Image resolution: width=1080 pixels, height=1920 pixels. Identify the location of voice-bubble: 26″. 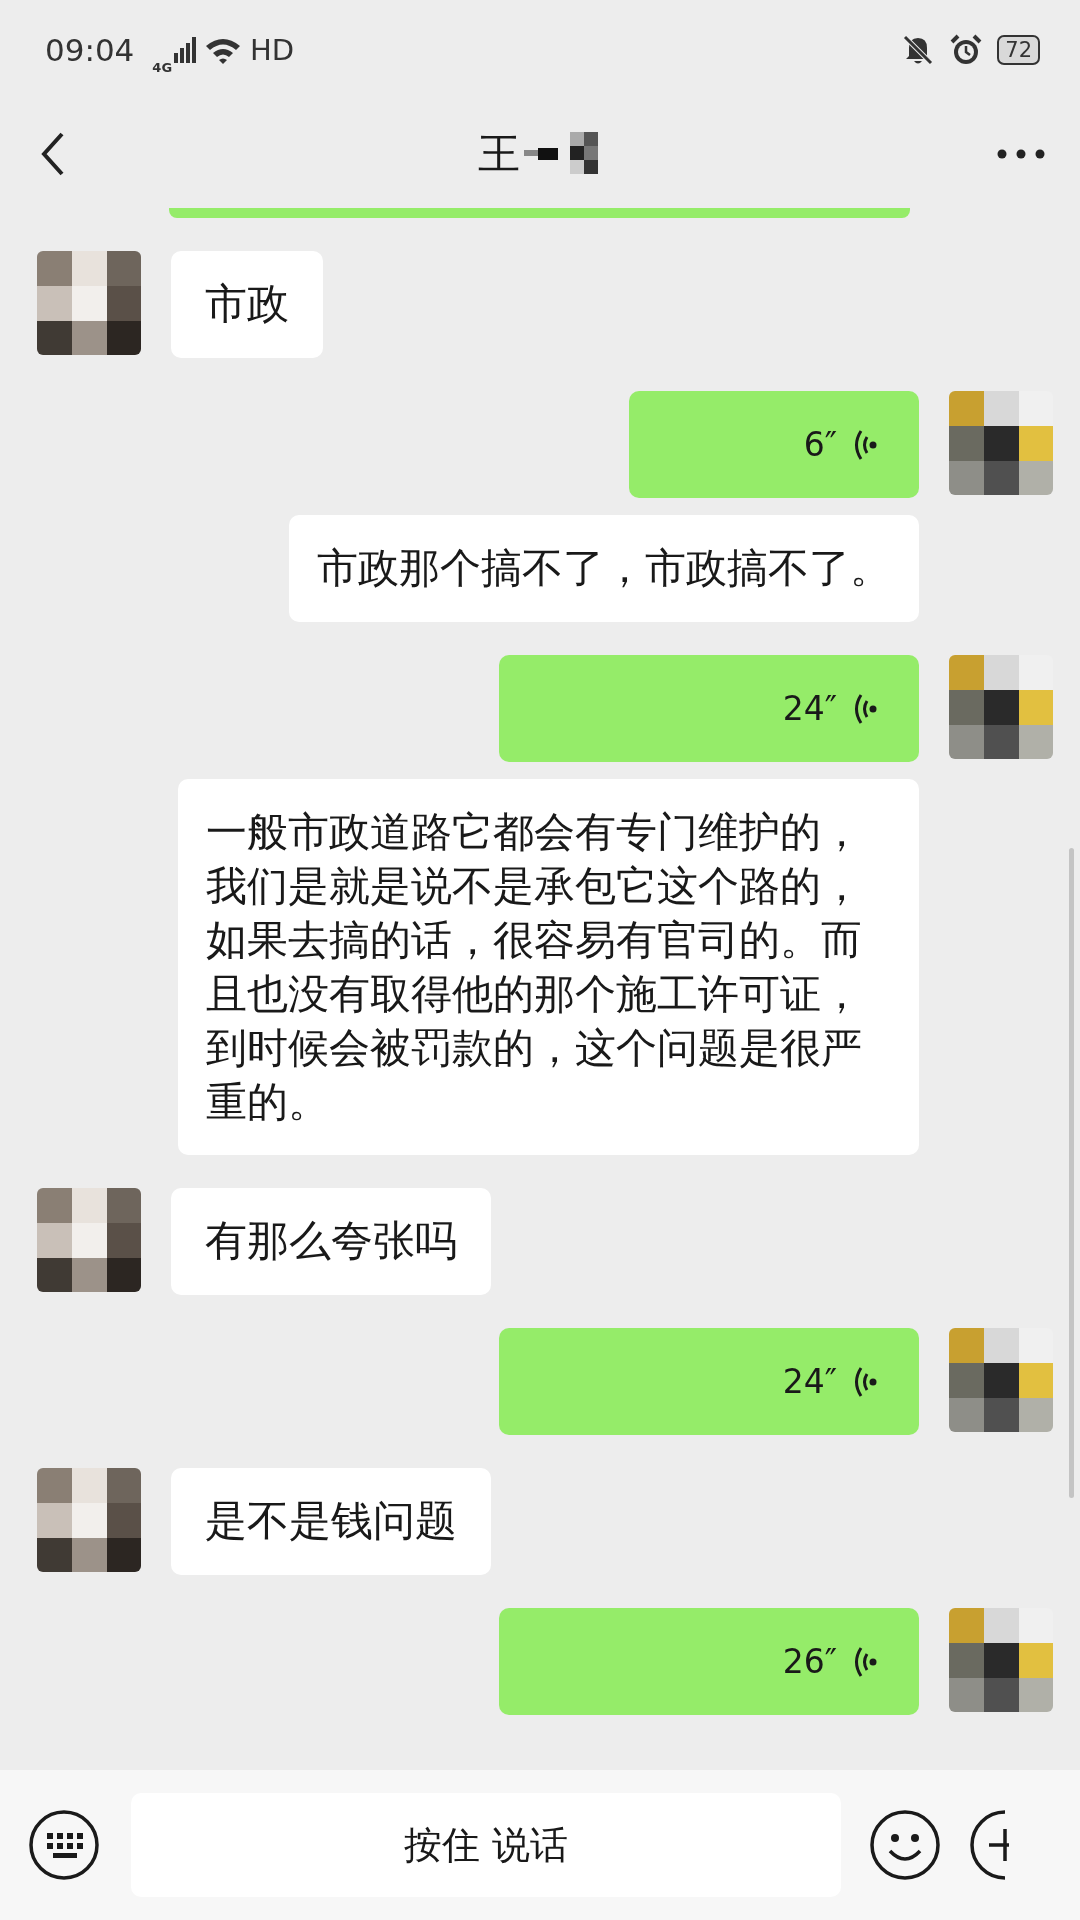
(709, 1661).